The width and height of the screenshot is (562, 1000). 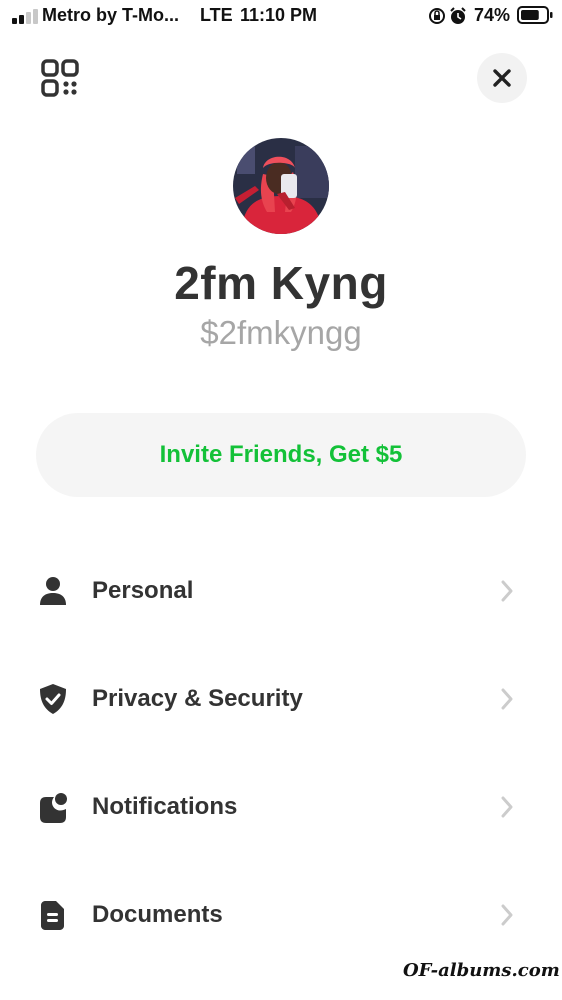 What do you see at coordinates (447, 15) in the screenshot?
I see `at-lock-icon` at bounding box center [447, 15].